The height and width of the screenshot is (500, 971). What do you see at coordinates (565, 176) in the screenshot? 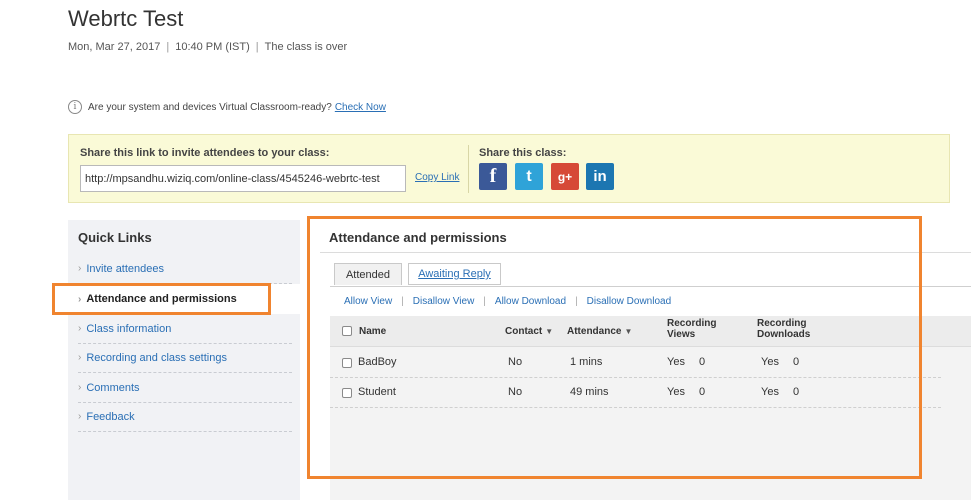
I see `google-plus-icon: g+` at bounding box center [565, 176].